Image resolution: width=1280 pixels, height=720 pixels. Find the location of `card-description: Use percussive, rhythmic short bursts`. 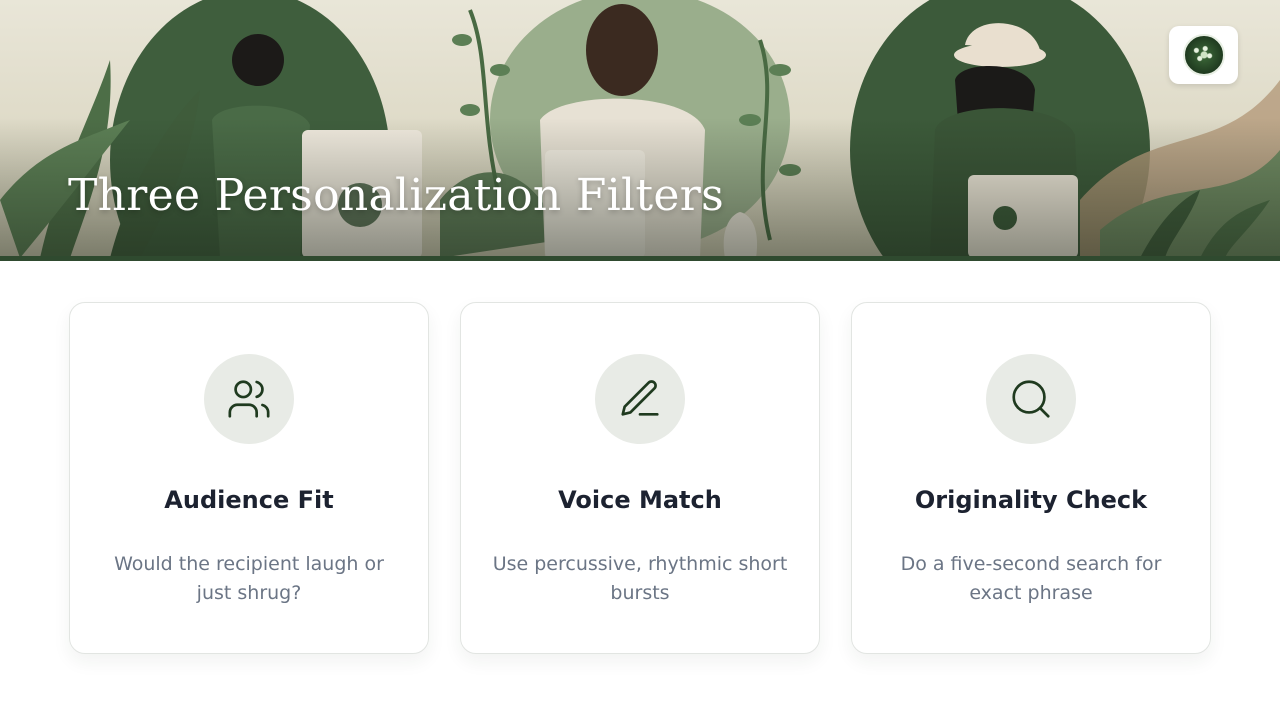

card-description: Use percussive, rhythmic short bursts is located at coordinates (640, 578).